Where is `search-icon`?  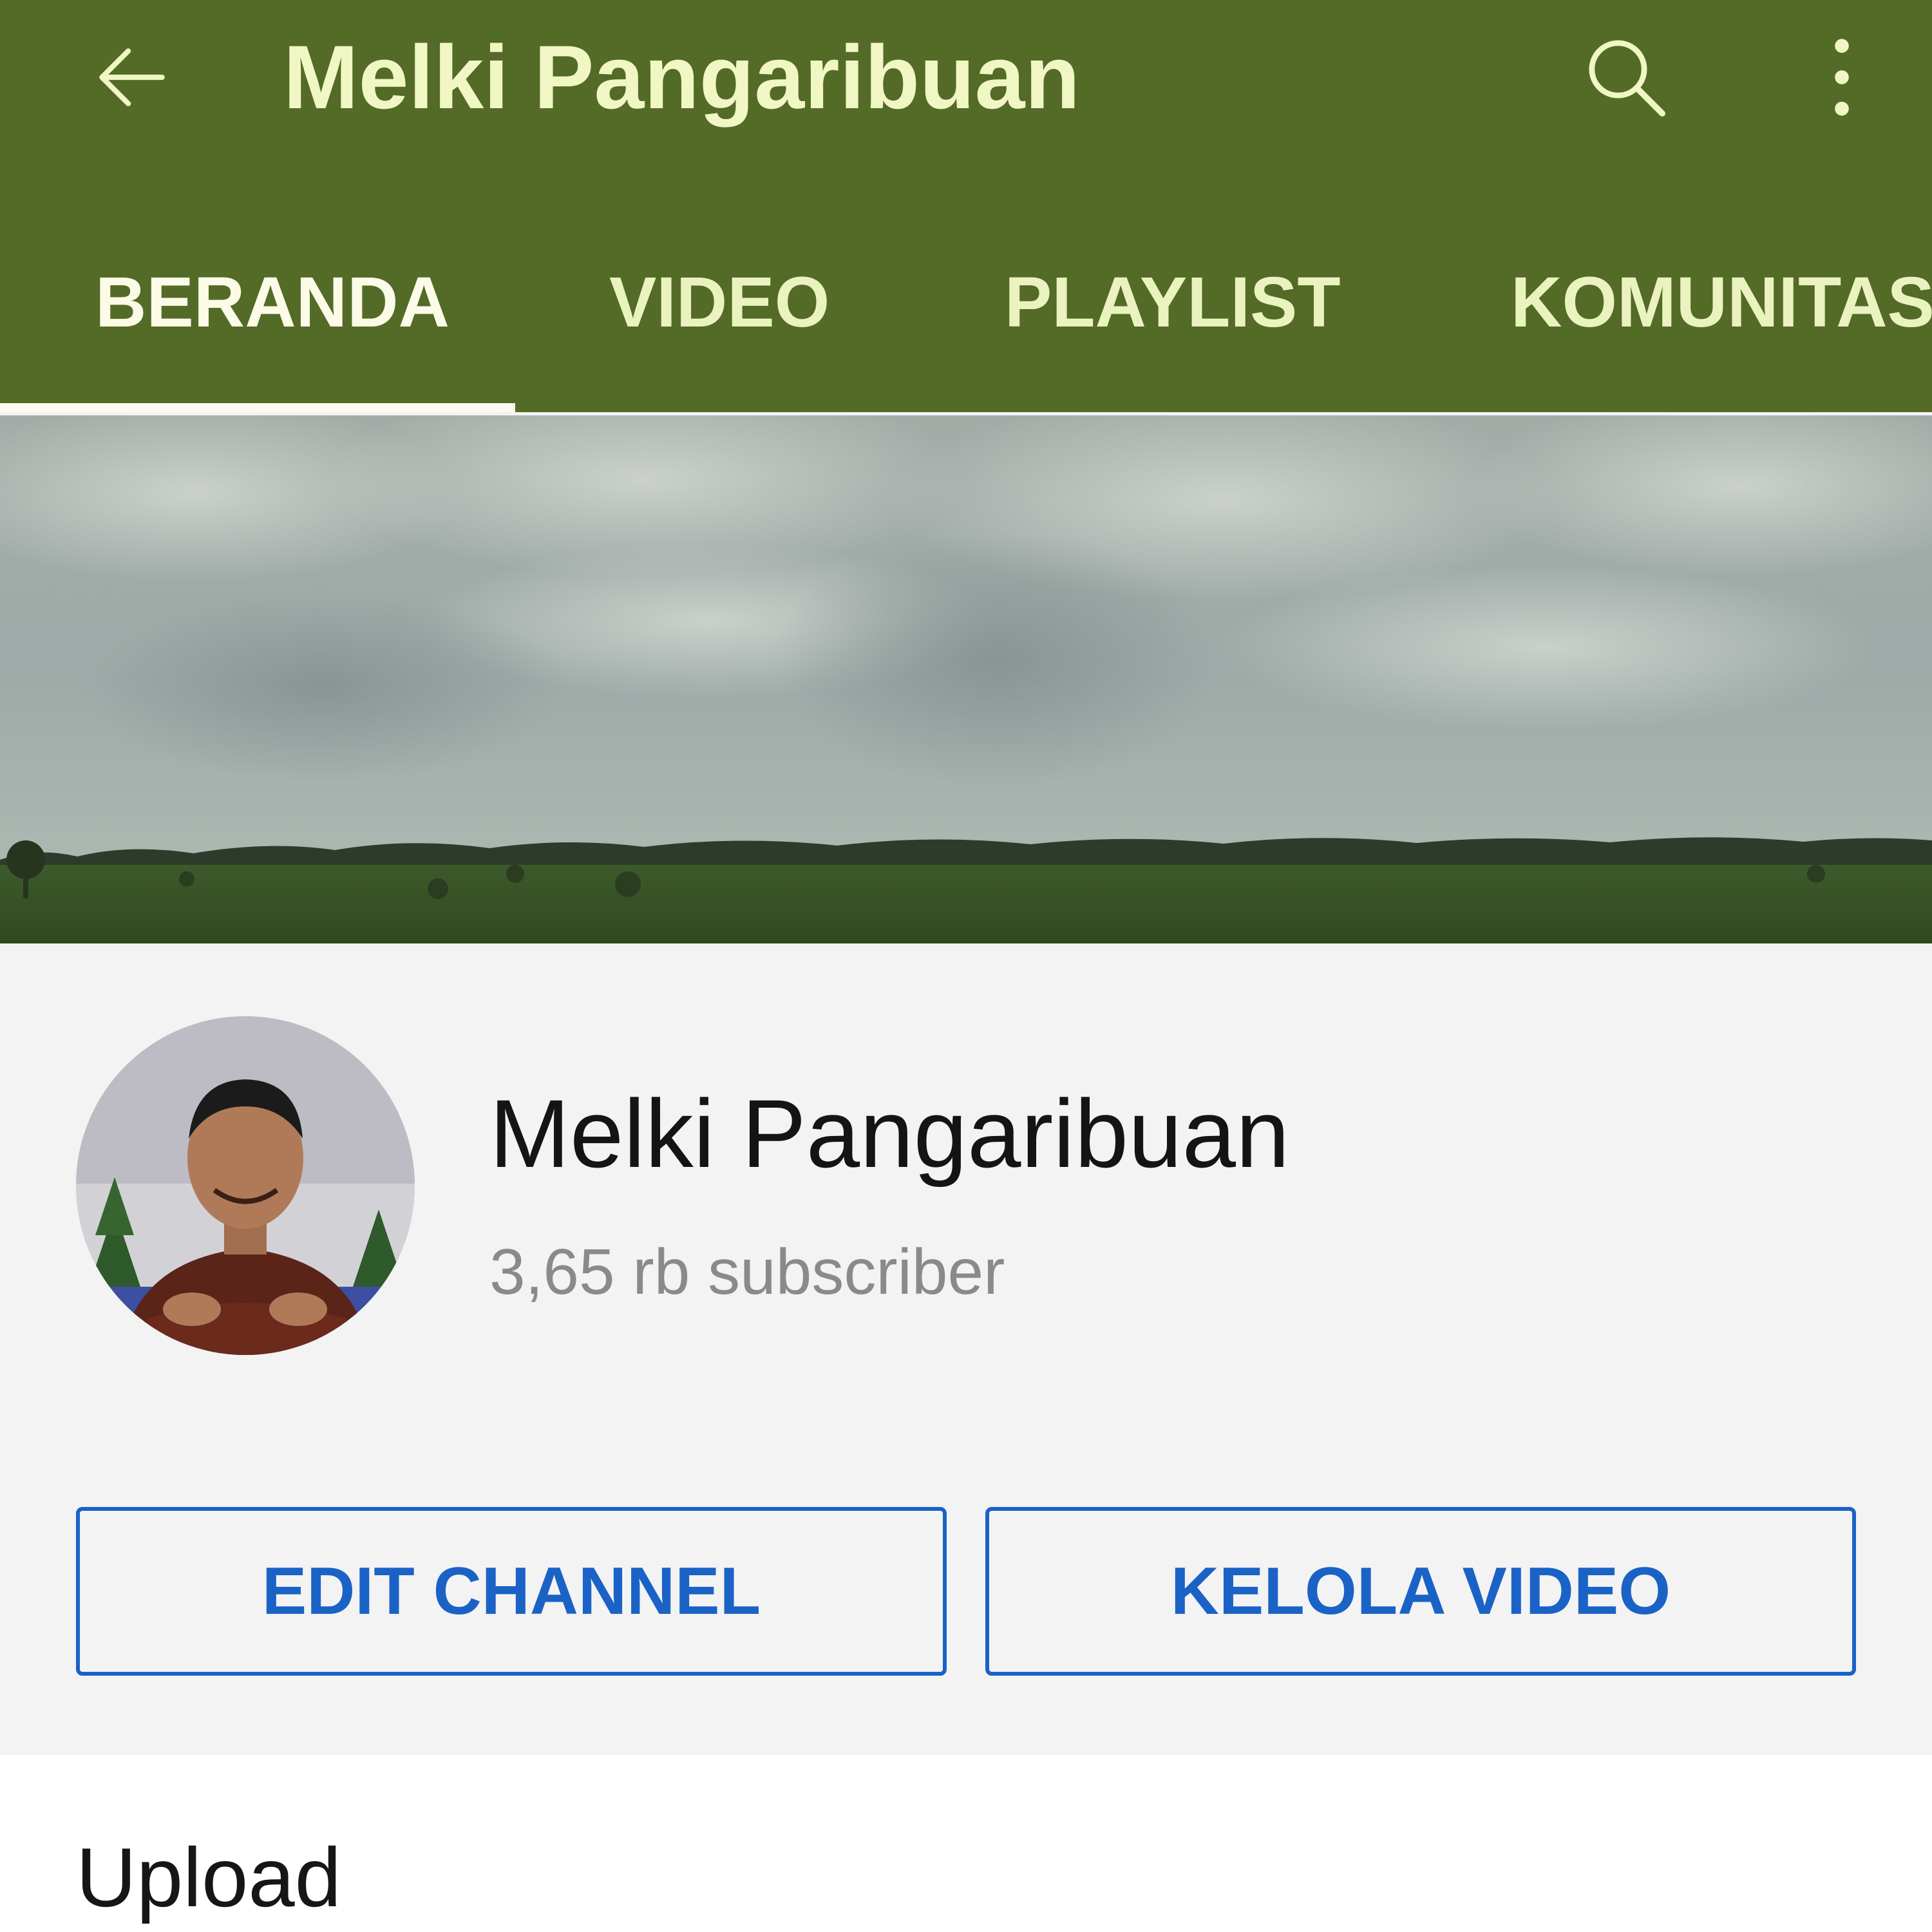 search-icon is located at coordinates (1627, 78).